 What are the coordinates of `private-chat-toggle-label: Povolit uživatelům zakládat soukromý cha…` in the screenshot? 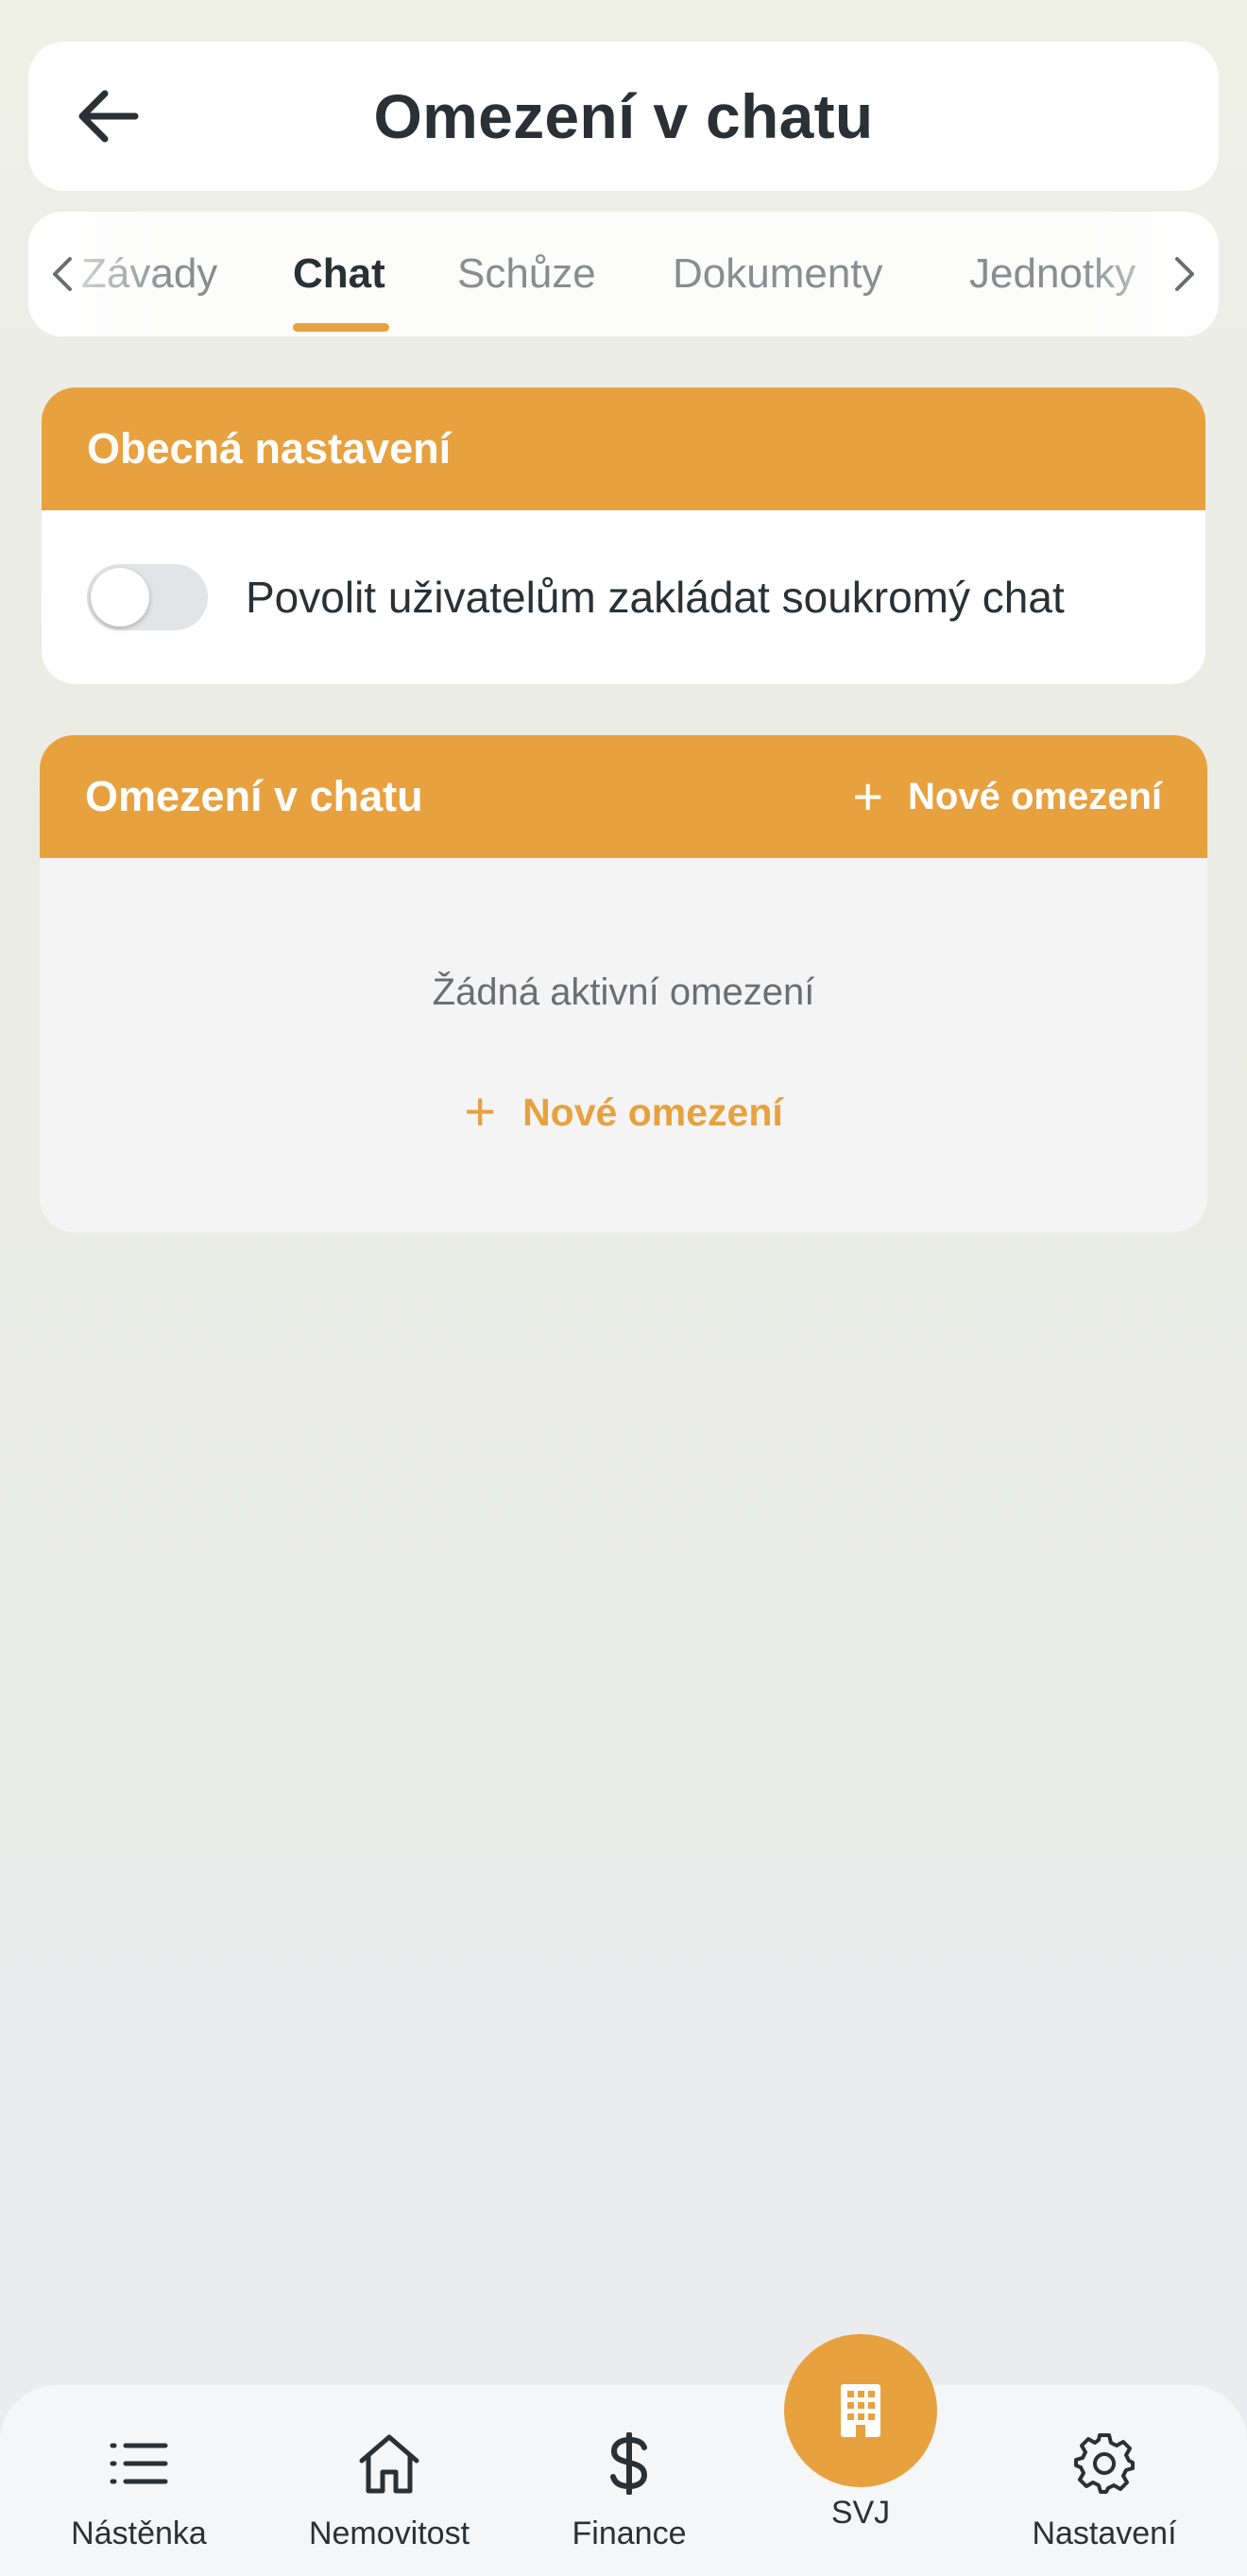 It's located at (656, 597).